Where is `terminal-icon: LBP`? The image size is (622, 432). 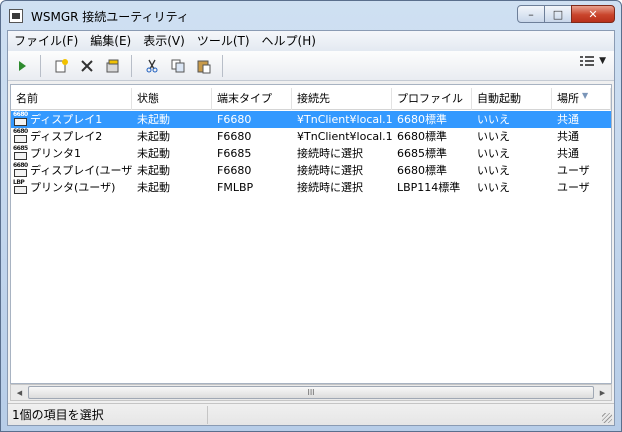 terminal-icon: LBP is located at coordinates (21, 187).